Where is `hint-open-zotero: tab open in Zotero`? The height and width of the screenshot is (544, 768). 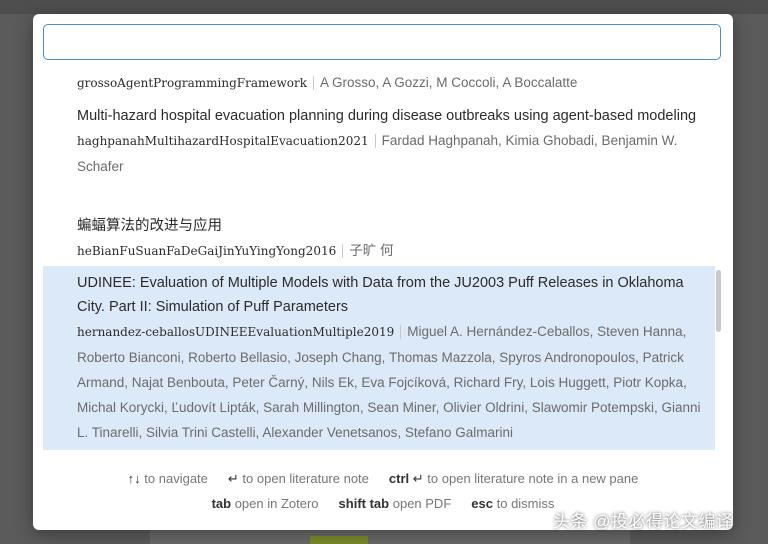
hint-open-zotero: tab open in Zotero is located at coordinates (265, 503).